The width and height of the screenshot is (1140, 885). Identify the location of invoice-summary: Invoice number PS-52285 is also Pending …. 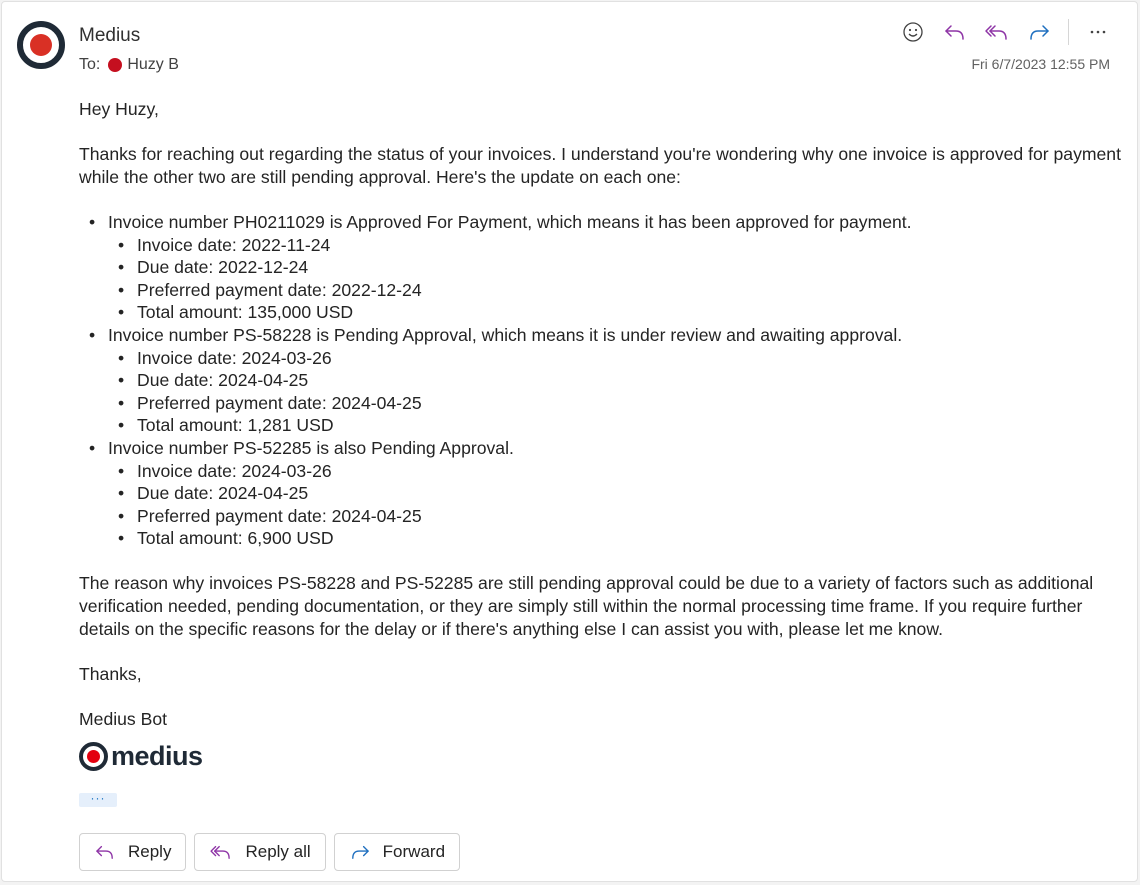
(311, 447).